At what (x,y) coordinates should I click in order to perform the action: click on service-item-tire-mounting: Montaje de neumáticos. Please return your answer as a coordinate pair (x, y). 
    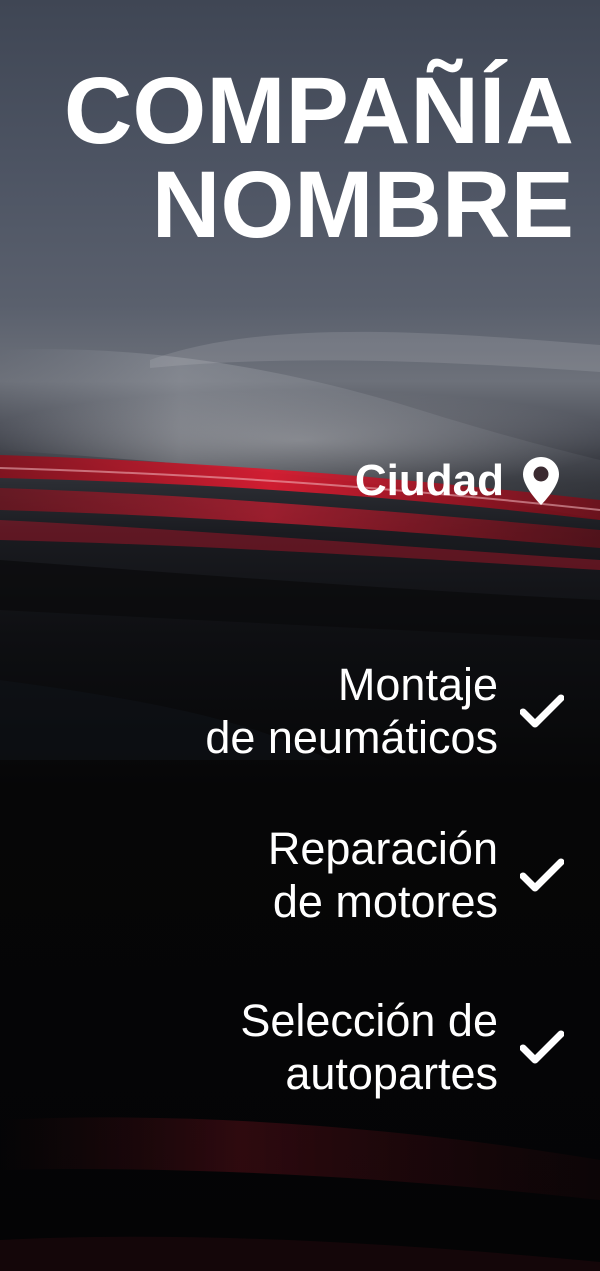
    Looking at the image, I should click on (384, 711).